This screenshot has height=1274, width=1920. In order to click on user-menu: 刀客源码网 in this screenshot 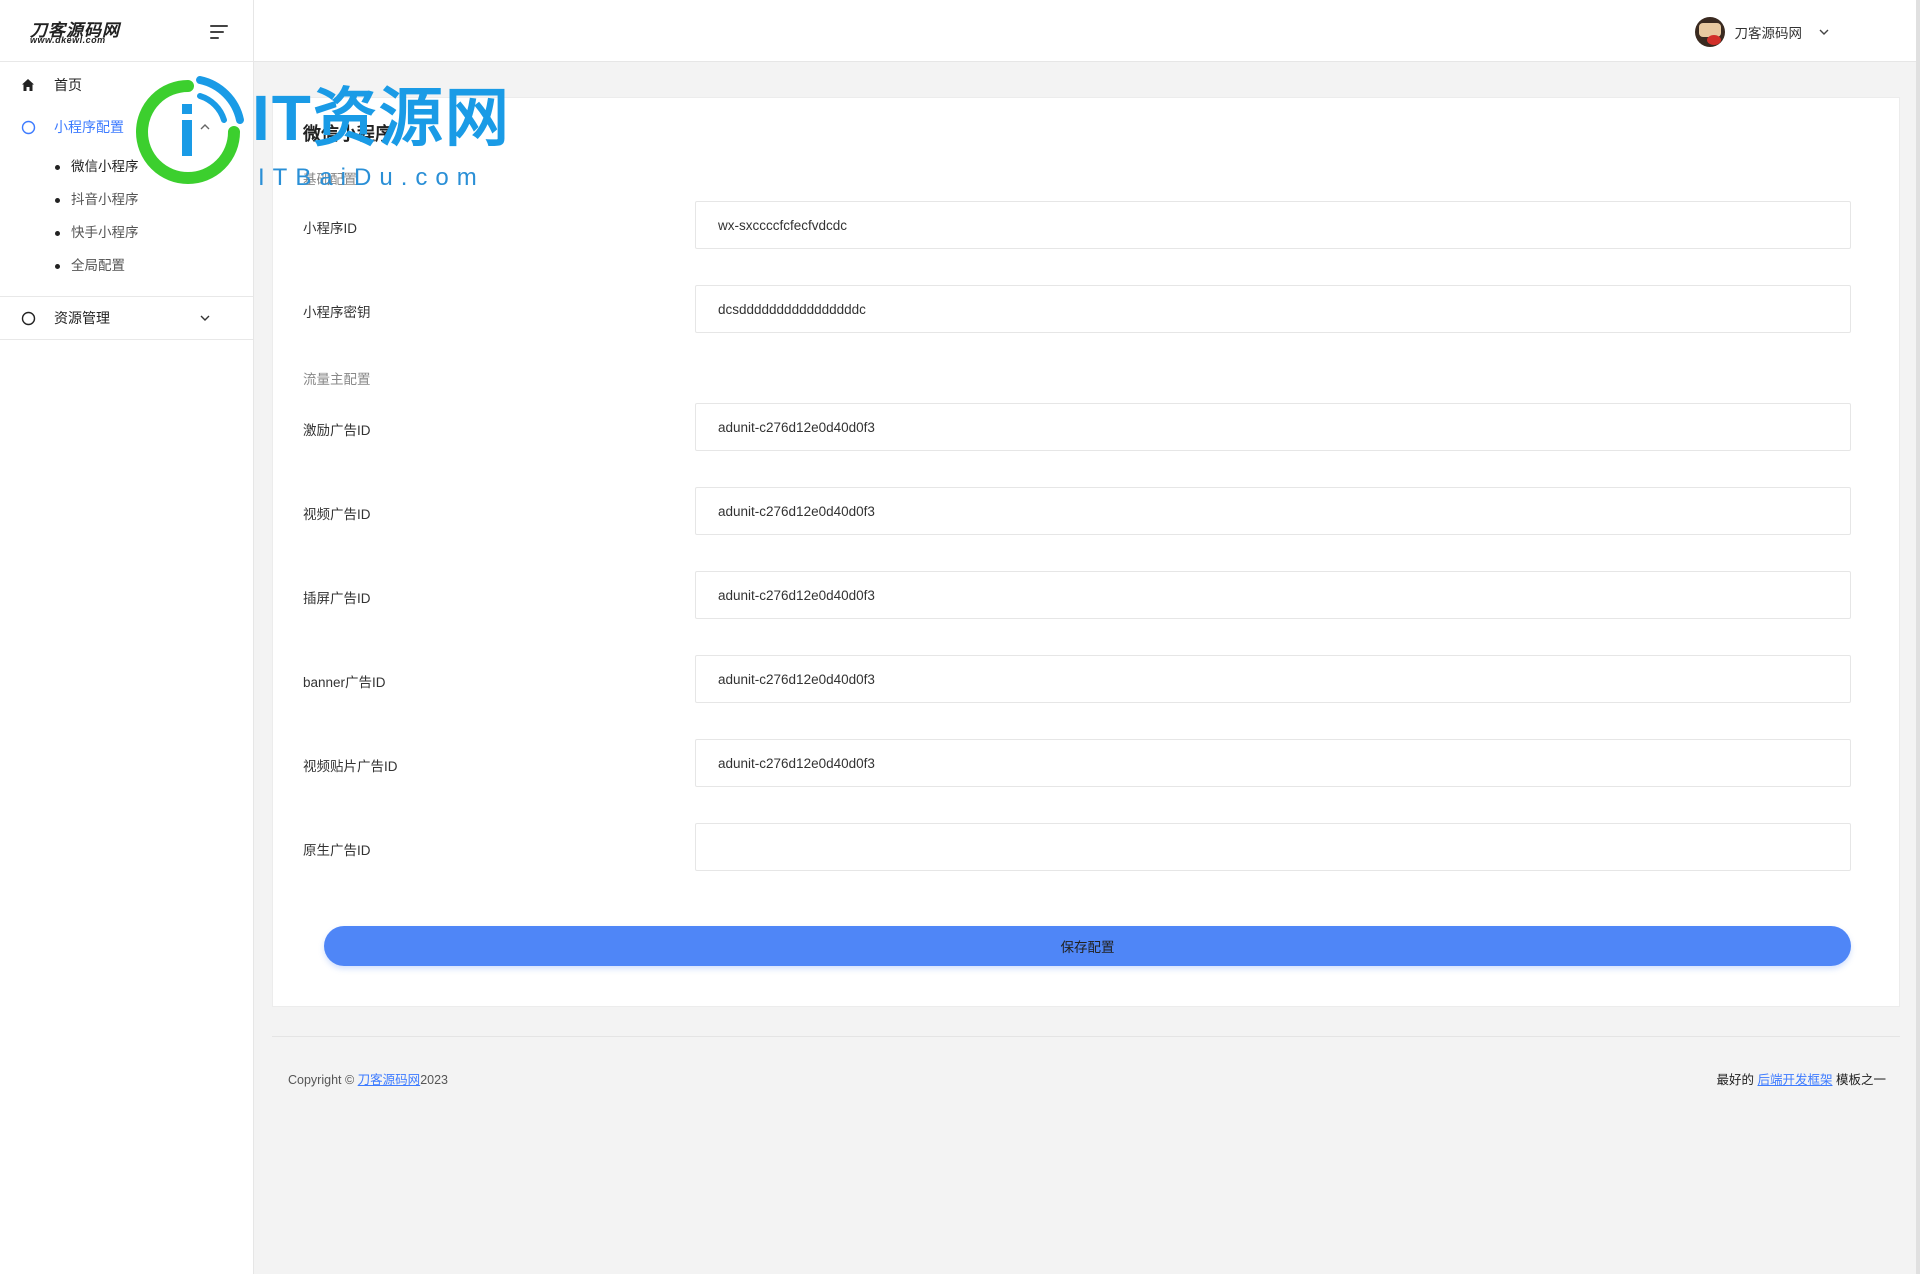, I will do `click(1762, 32)`.